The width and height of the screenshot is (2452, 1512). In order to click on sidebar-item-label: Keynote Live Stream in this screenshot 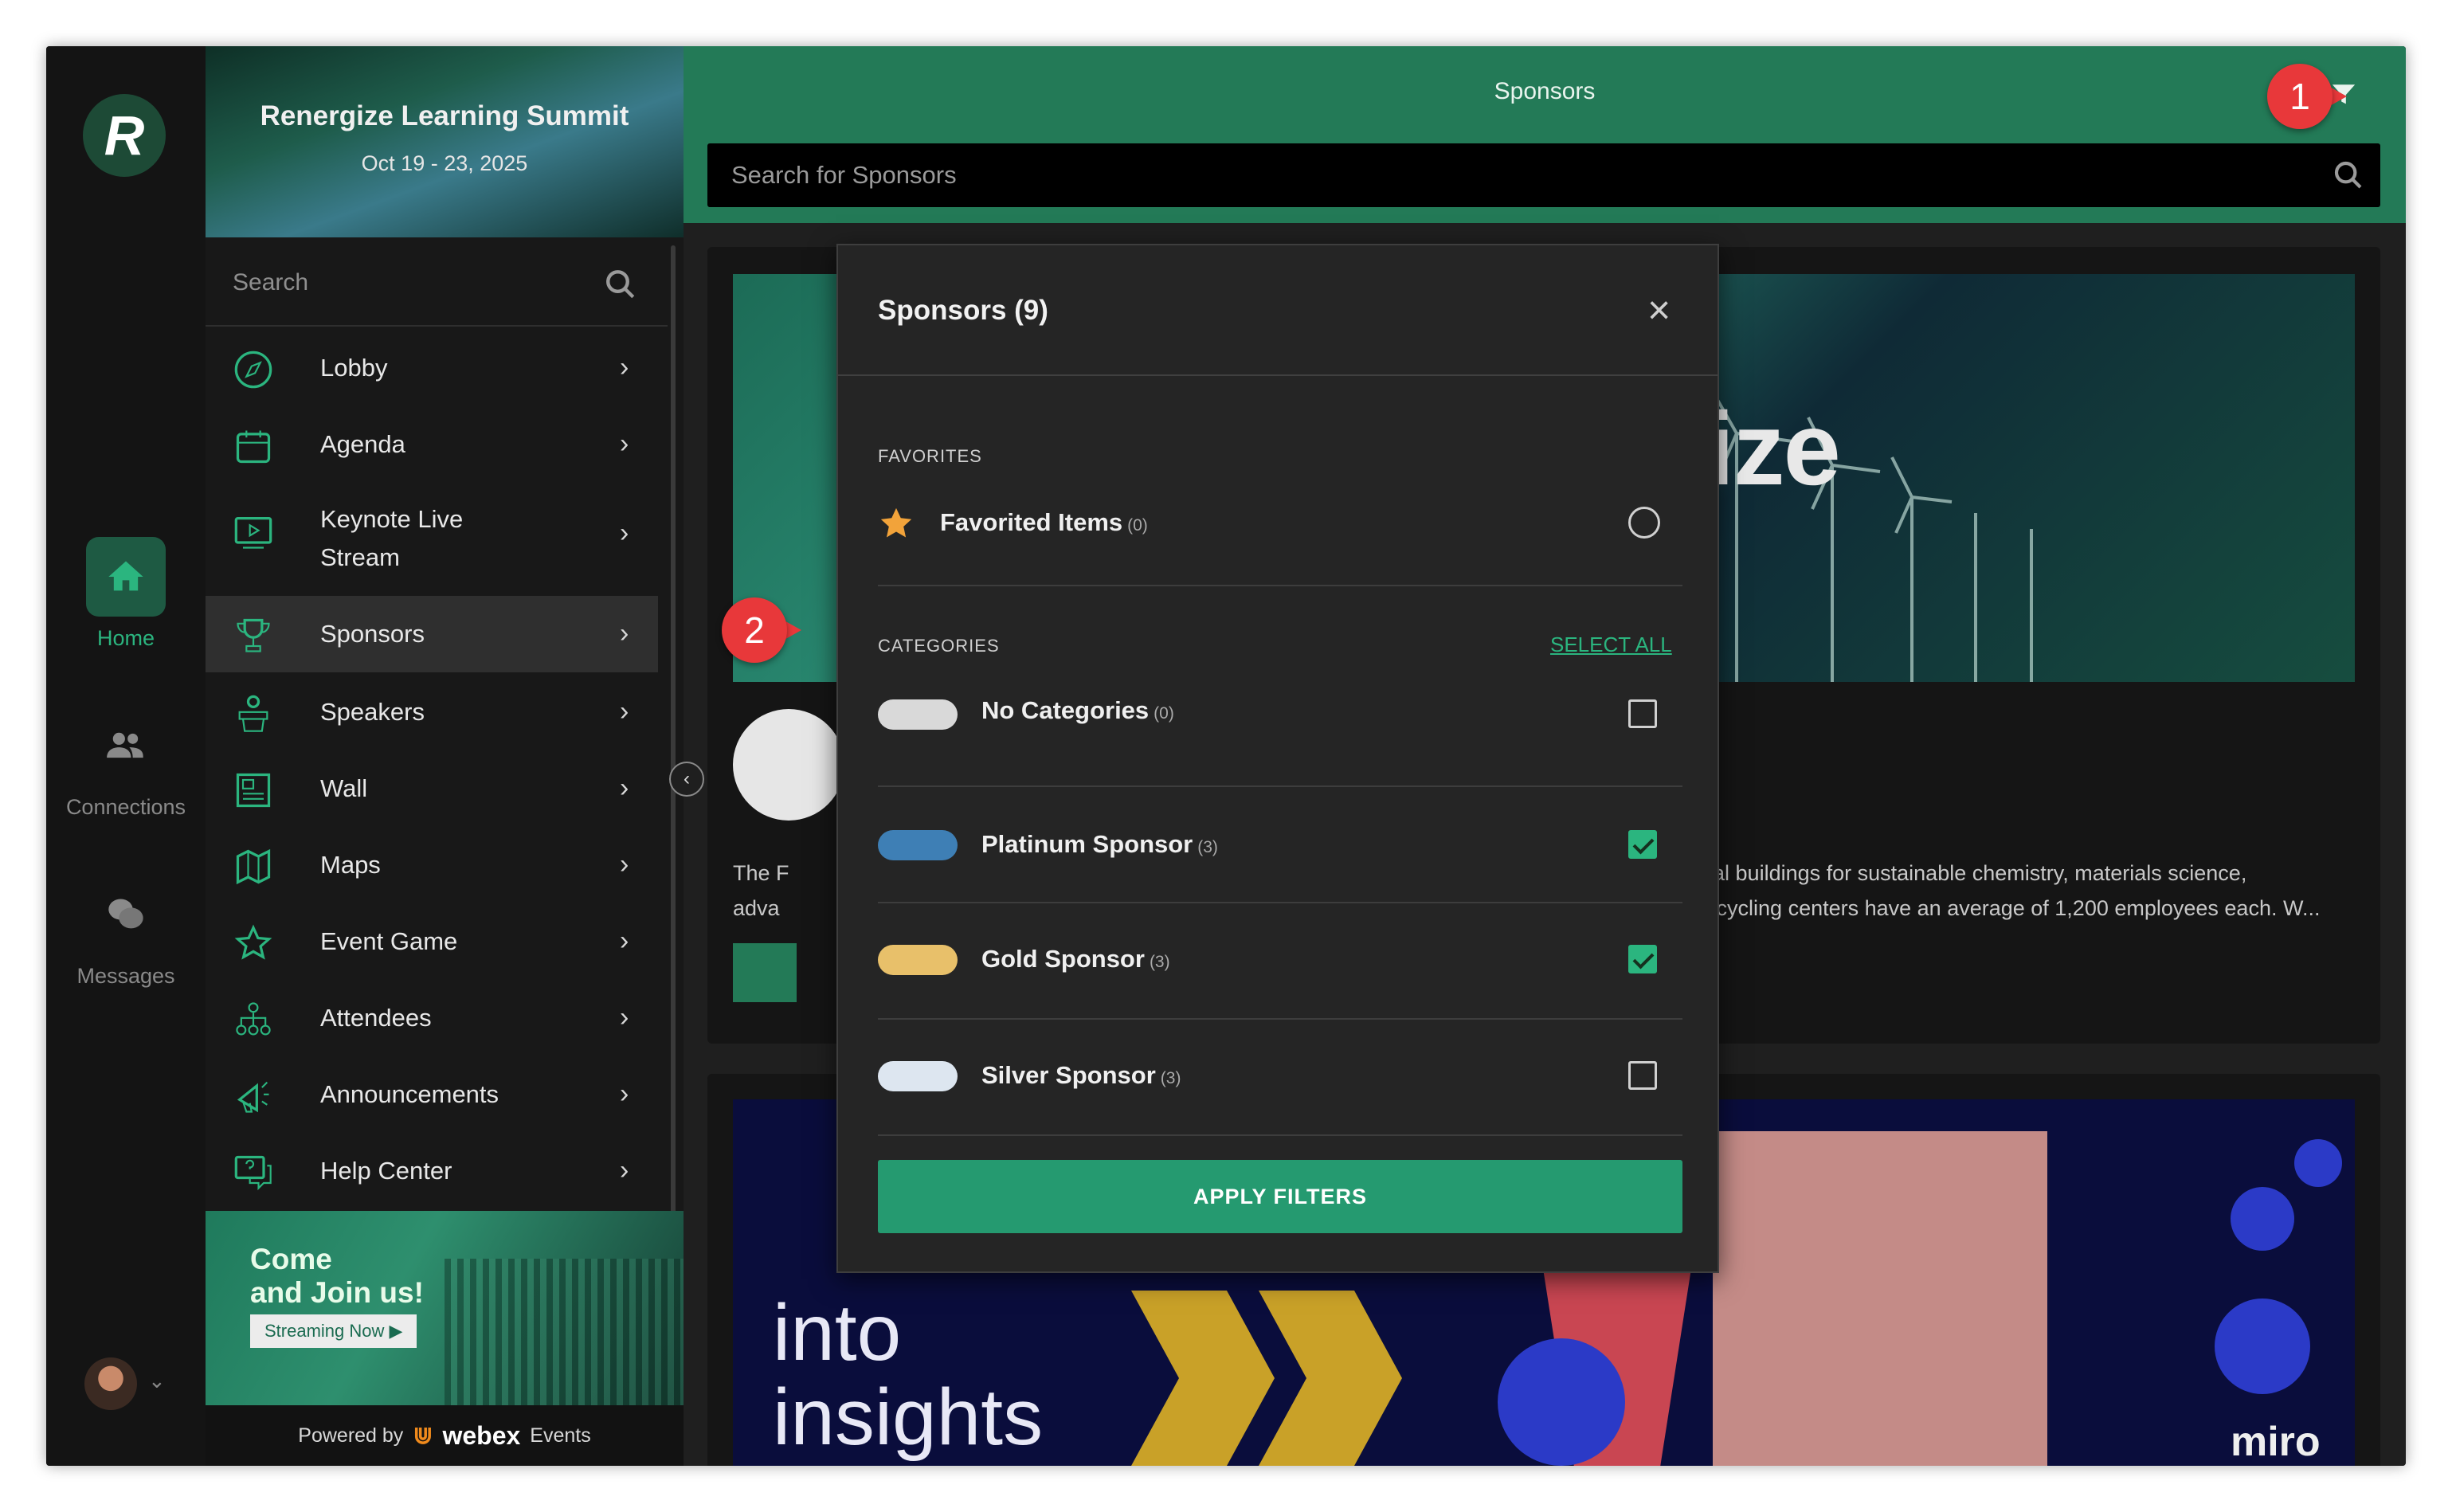, I will do `click(392, 538)`.